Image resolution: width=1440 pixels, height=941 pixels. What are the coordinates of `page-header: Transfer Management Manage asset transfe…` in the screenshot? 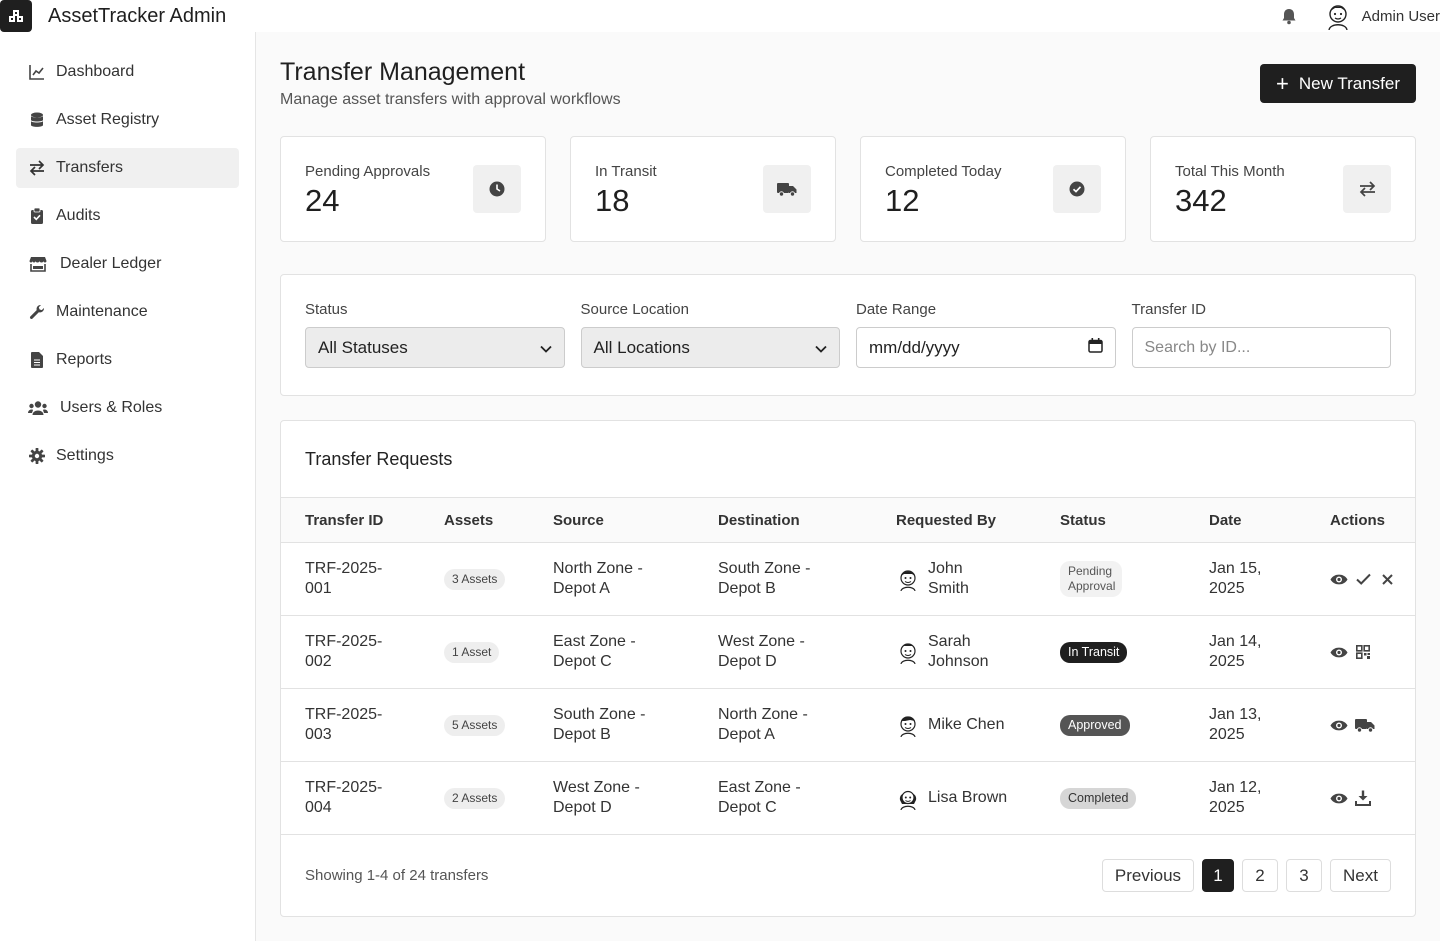 It's located at (848, 84).